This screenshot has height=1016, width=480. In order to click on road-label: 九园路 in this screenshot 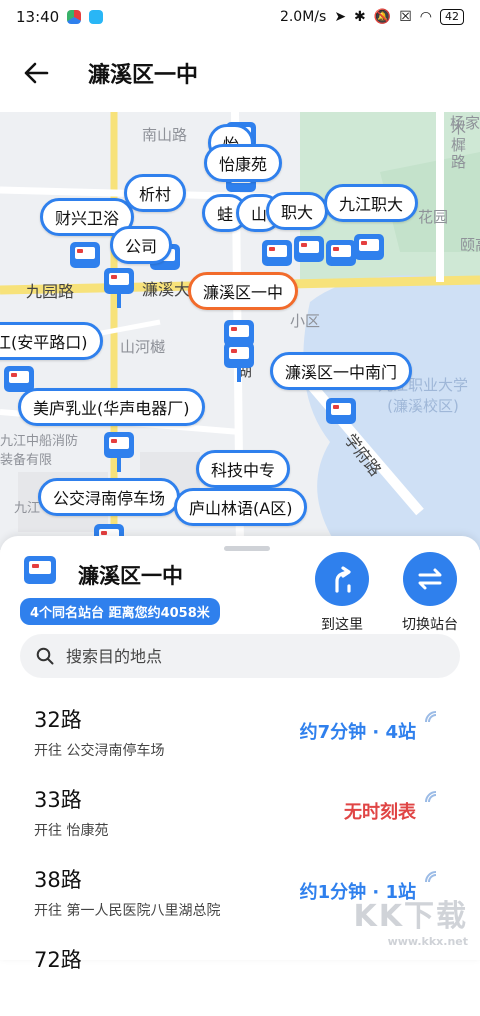, I will do `click(50, 291)`.